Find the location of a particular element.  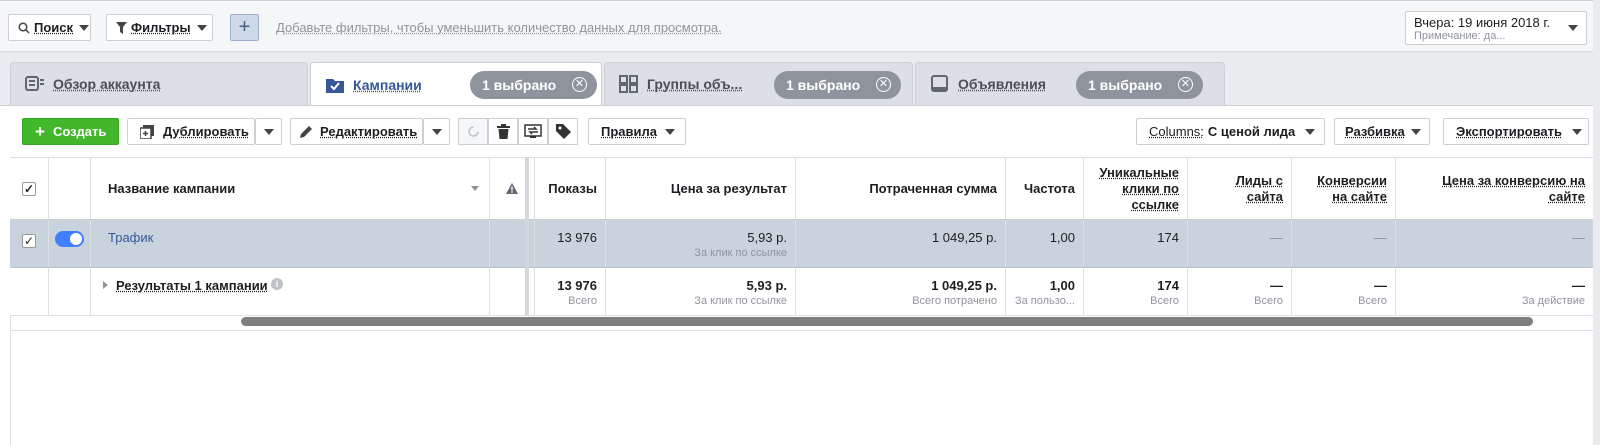

header-name: Название кампании is located at coordinates (290, 188).